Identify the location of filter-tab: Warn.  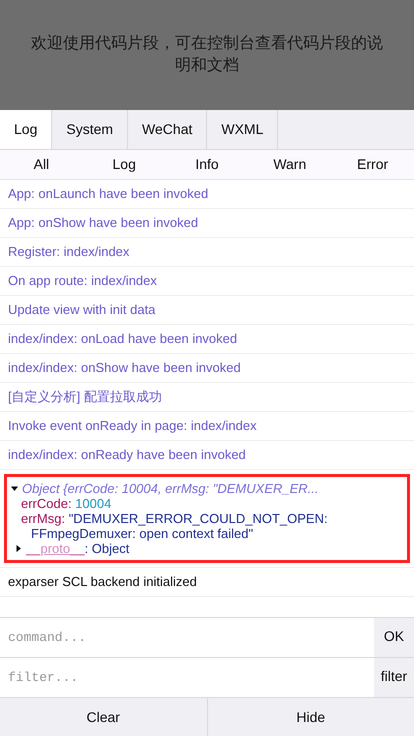
(290, 164).